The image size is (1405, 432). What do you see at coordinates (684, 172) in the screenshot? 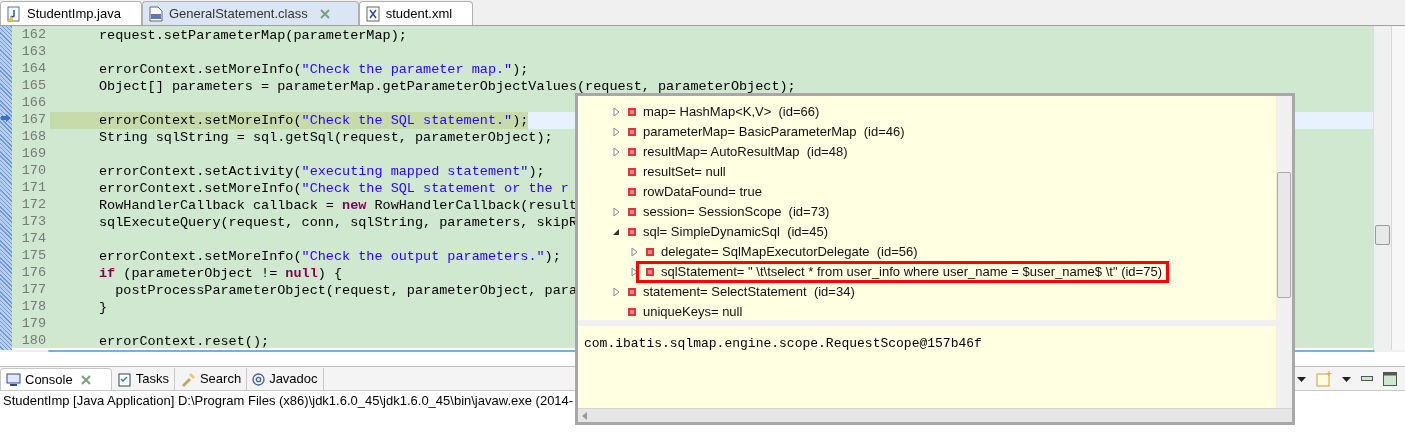
I see `variable-label: resultSet= null` at bounding box center [684, 172].